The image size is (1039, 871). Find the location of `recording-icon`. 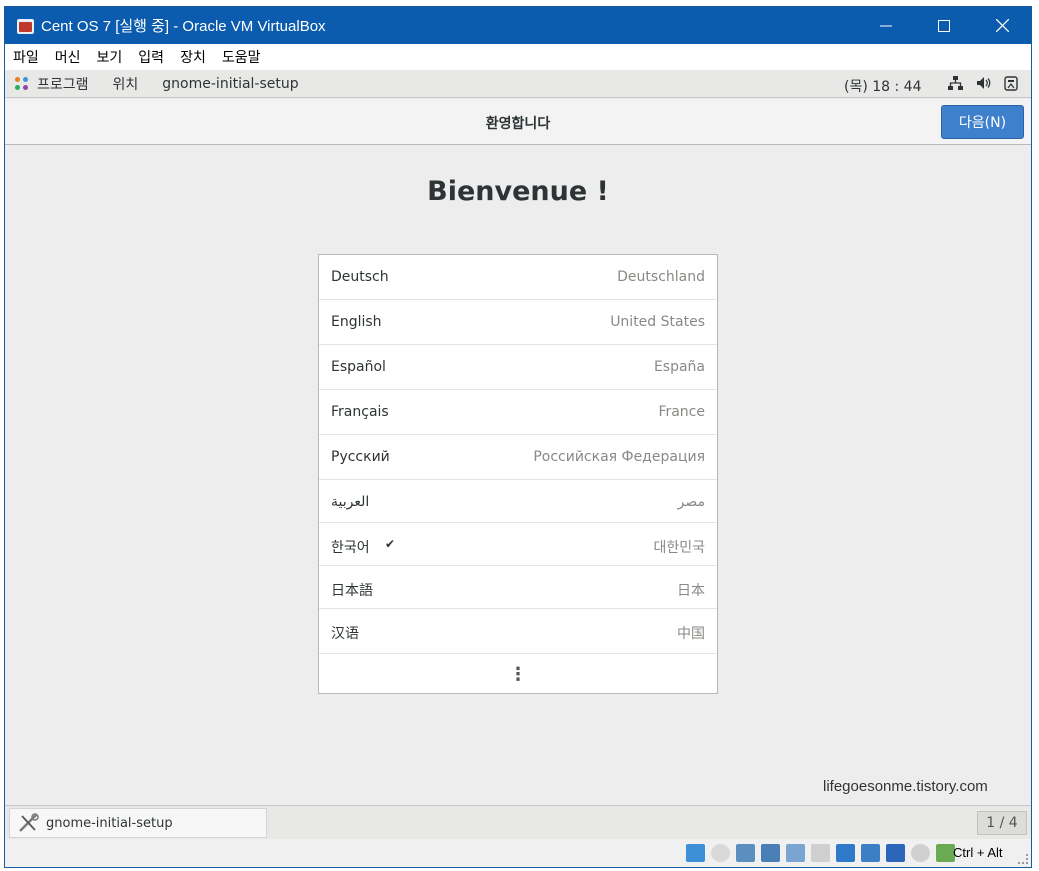

recording-icon is located at coordinates (870, 853).